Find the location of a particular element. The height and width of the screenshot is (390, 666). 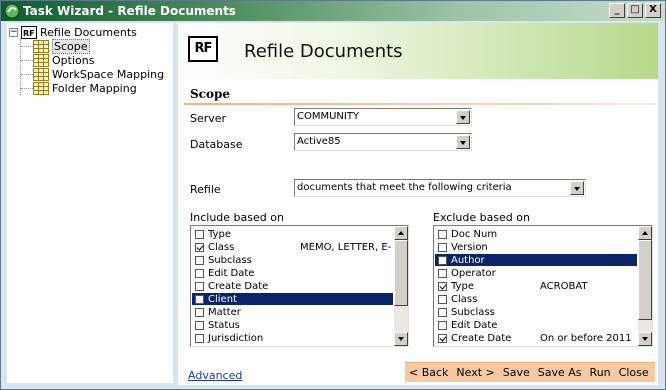

tree-item-workspace-mapping: WorkSpace Mapping is located at coordinates (98, 74).